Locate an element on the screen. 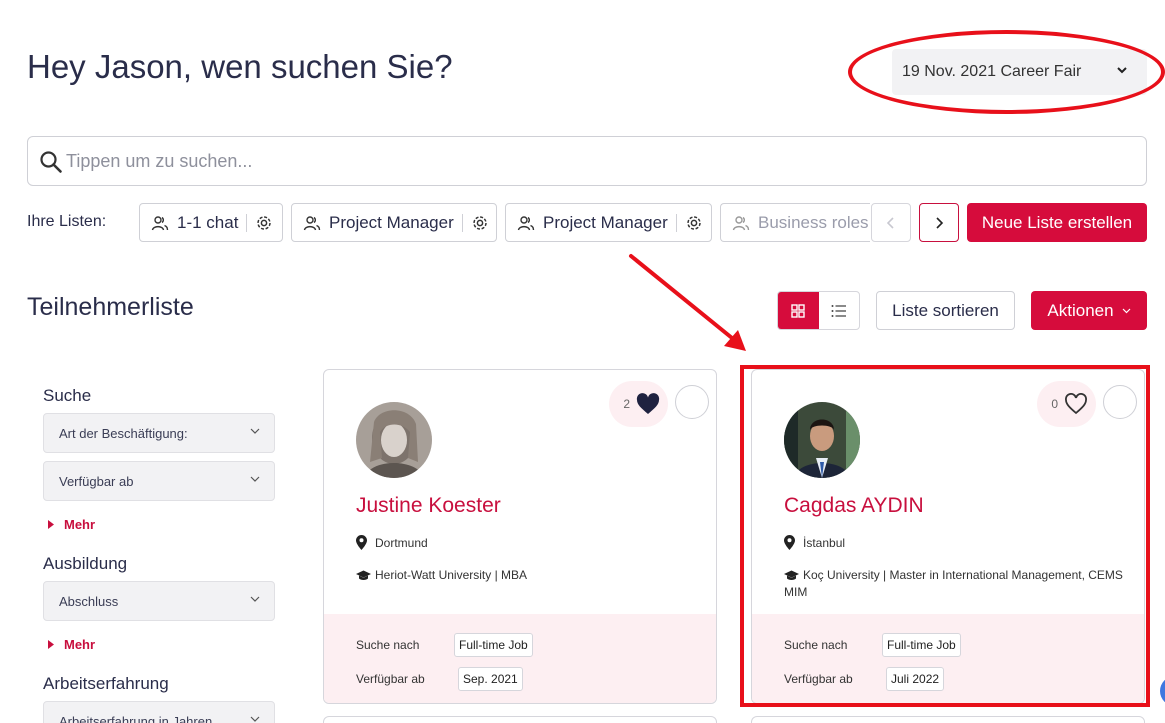  experience-years-select: Arbeitserfahrung in Jahren is located at coordinates (159, 712).